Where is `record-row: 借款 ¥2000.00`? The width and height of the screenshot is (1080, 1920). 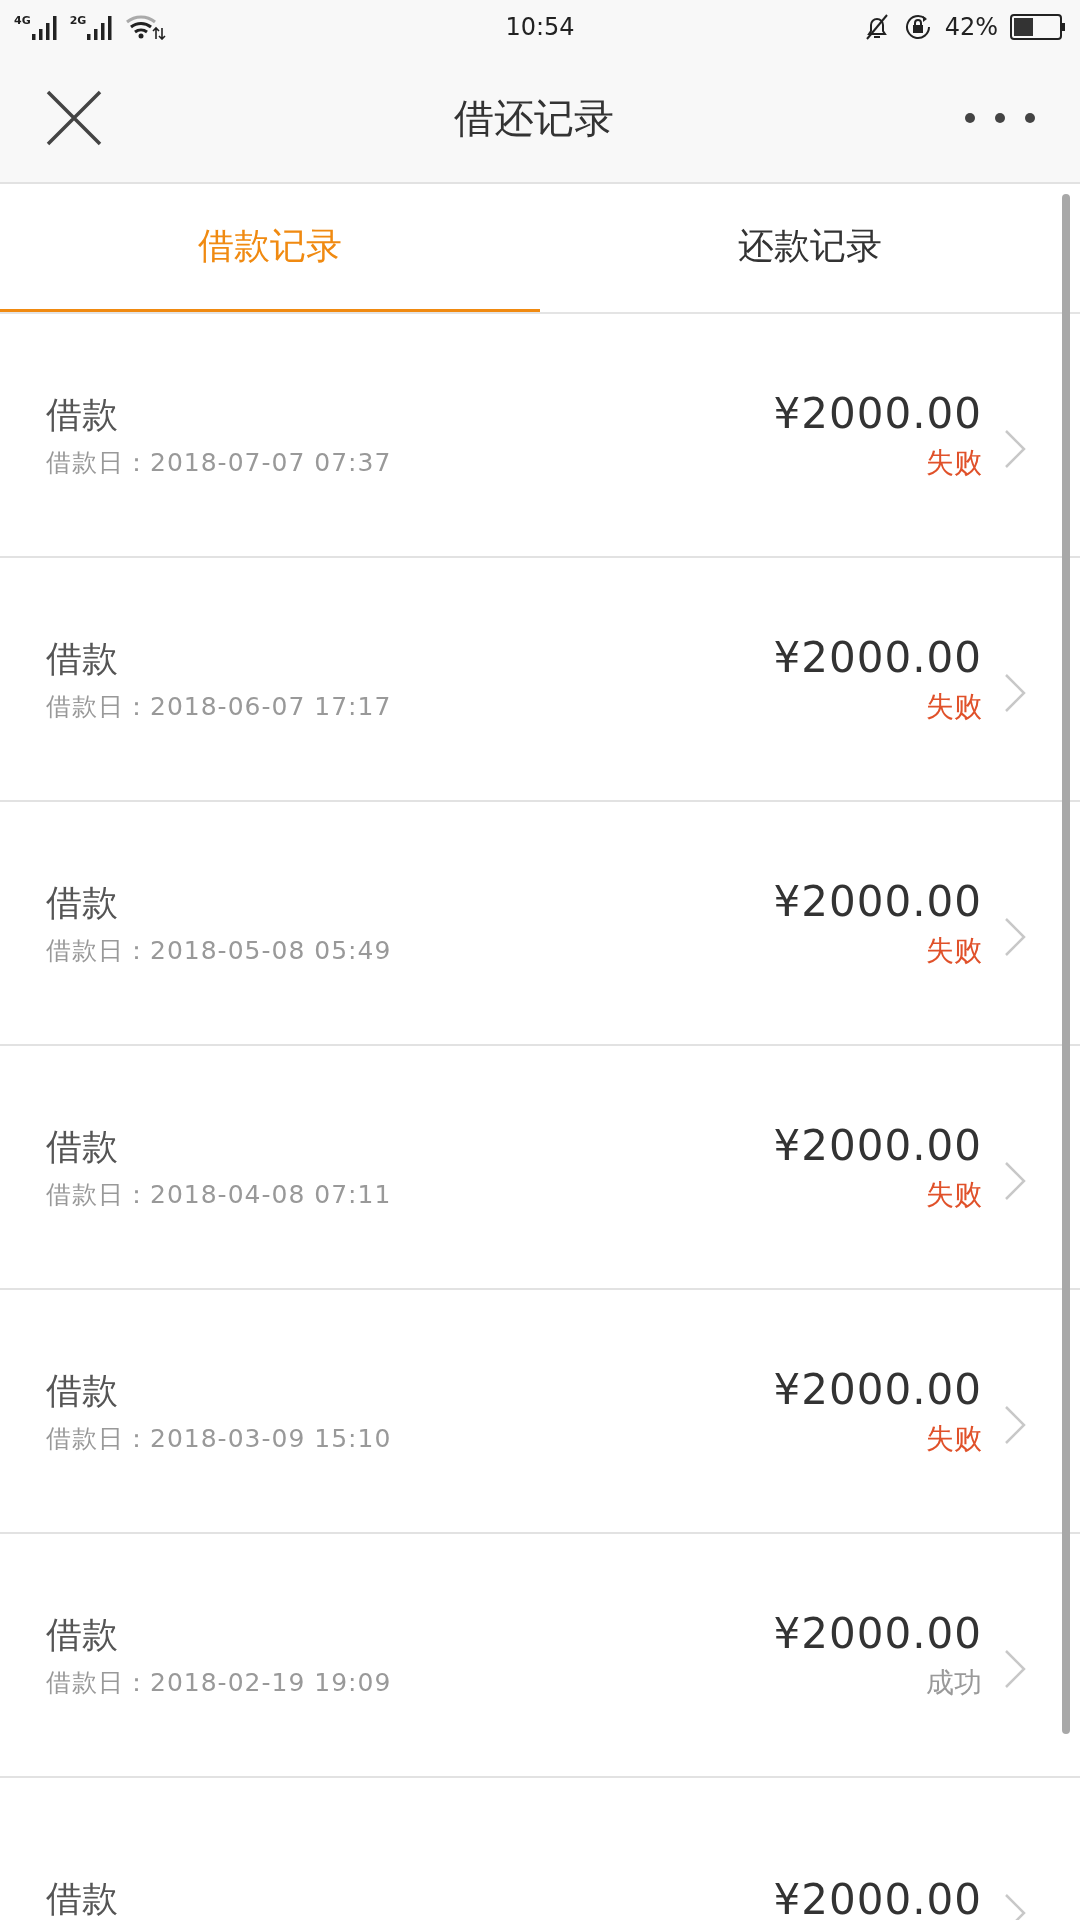 record-row: 借款 ¥2000.00 is located at coordinates (540, 1849).